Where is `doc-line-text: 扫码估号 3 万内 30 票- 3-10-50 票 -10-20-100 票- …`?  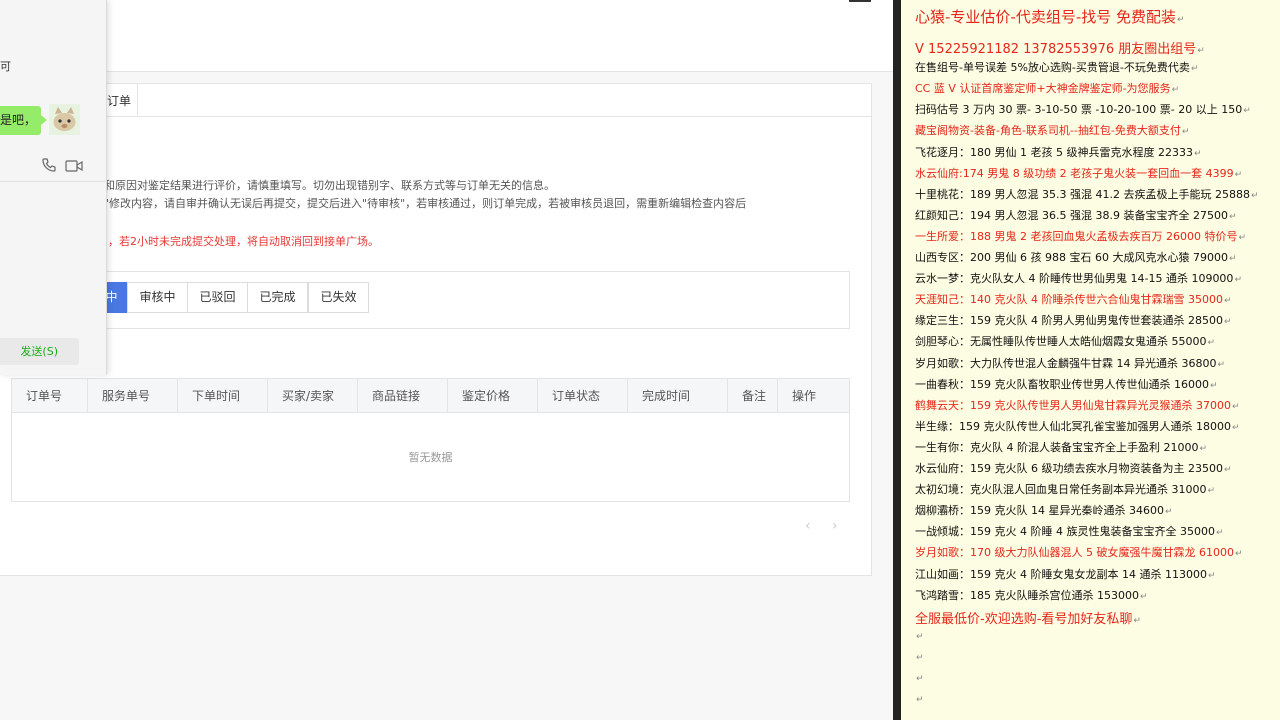 doc-line-text: 扫码估号 3 万内 30 票- 3-10-50 票 -10-20-100 票- … is located at coordinates (1079, 110).